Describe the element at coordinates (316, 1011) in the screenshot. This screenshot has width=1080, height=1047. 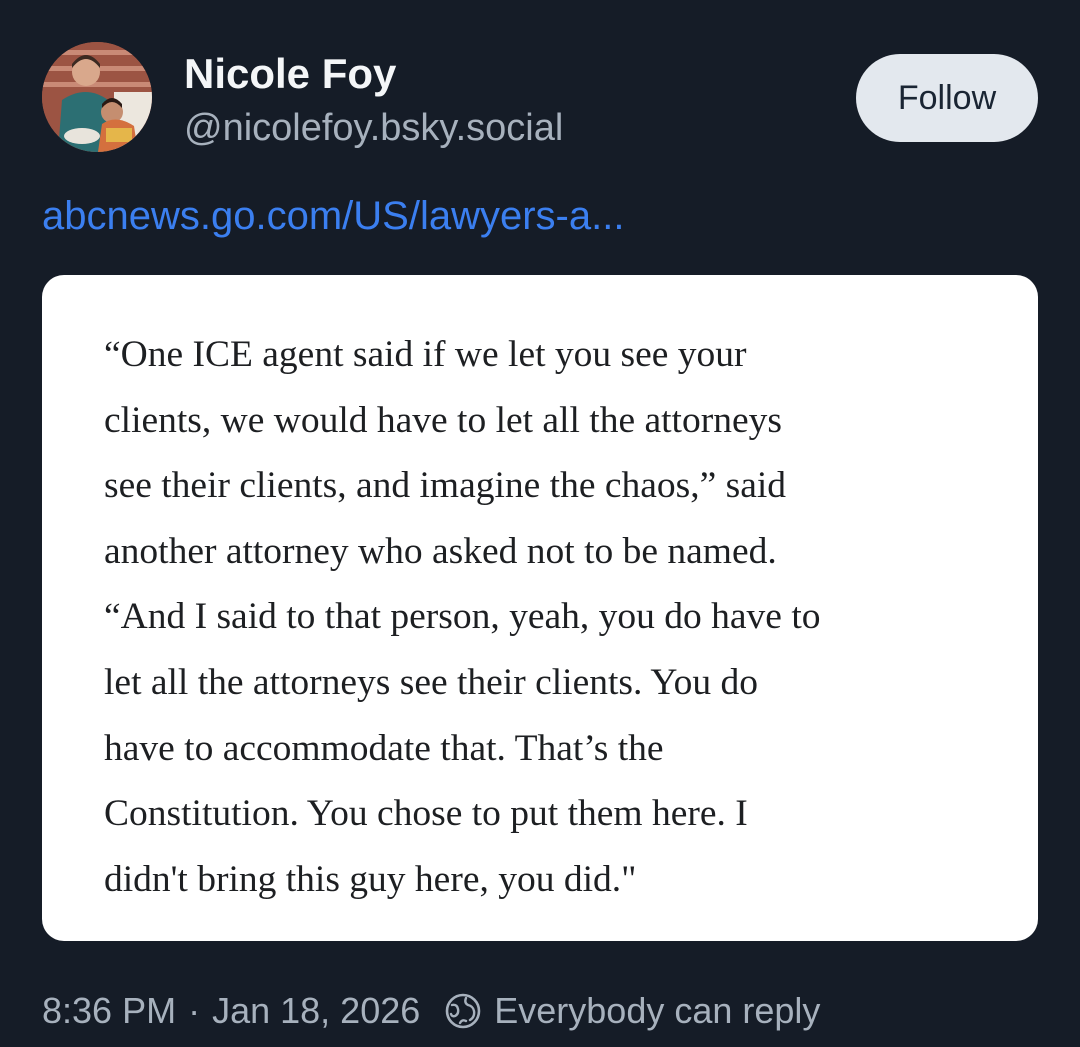
I see `post-date: Jan 18, 2026` at that location.